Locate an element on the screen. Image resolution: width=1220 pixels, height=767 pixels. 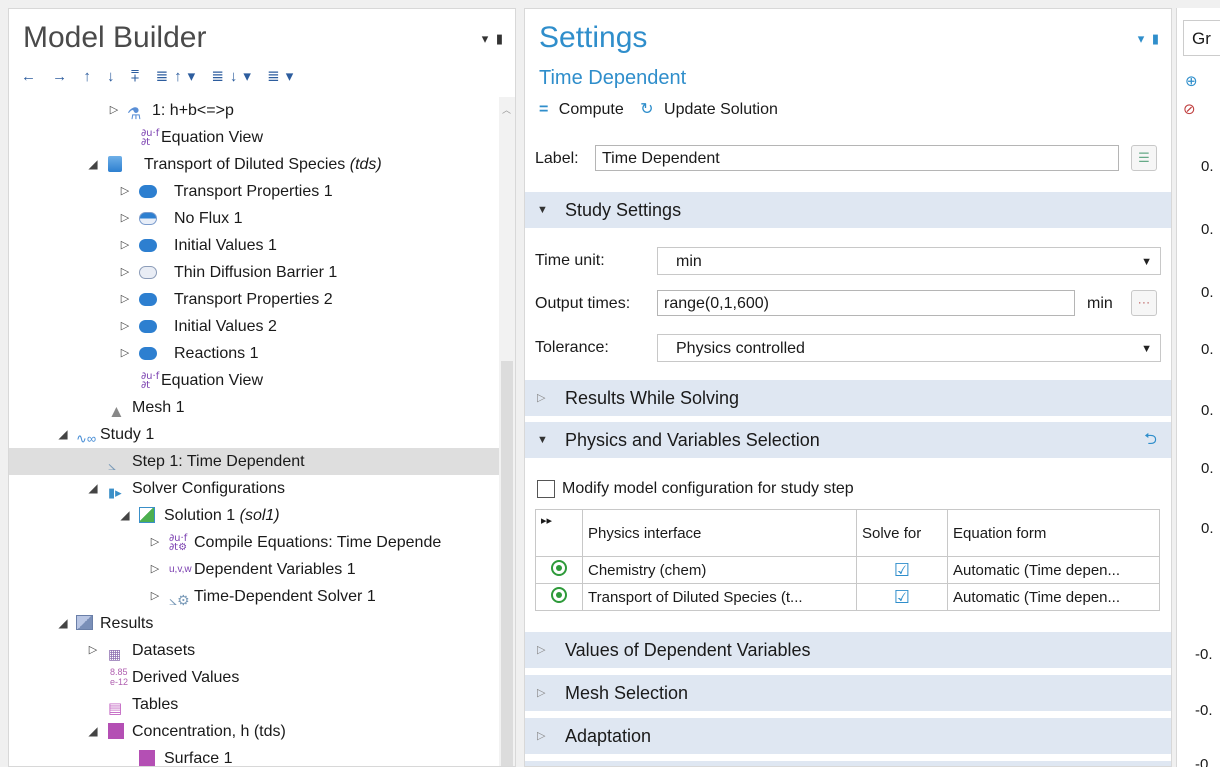
surface-plot-icon is located at coordinates (147, 758).